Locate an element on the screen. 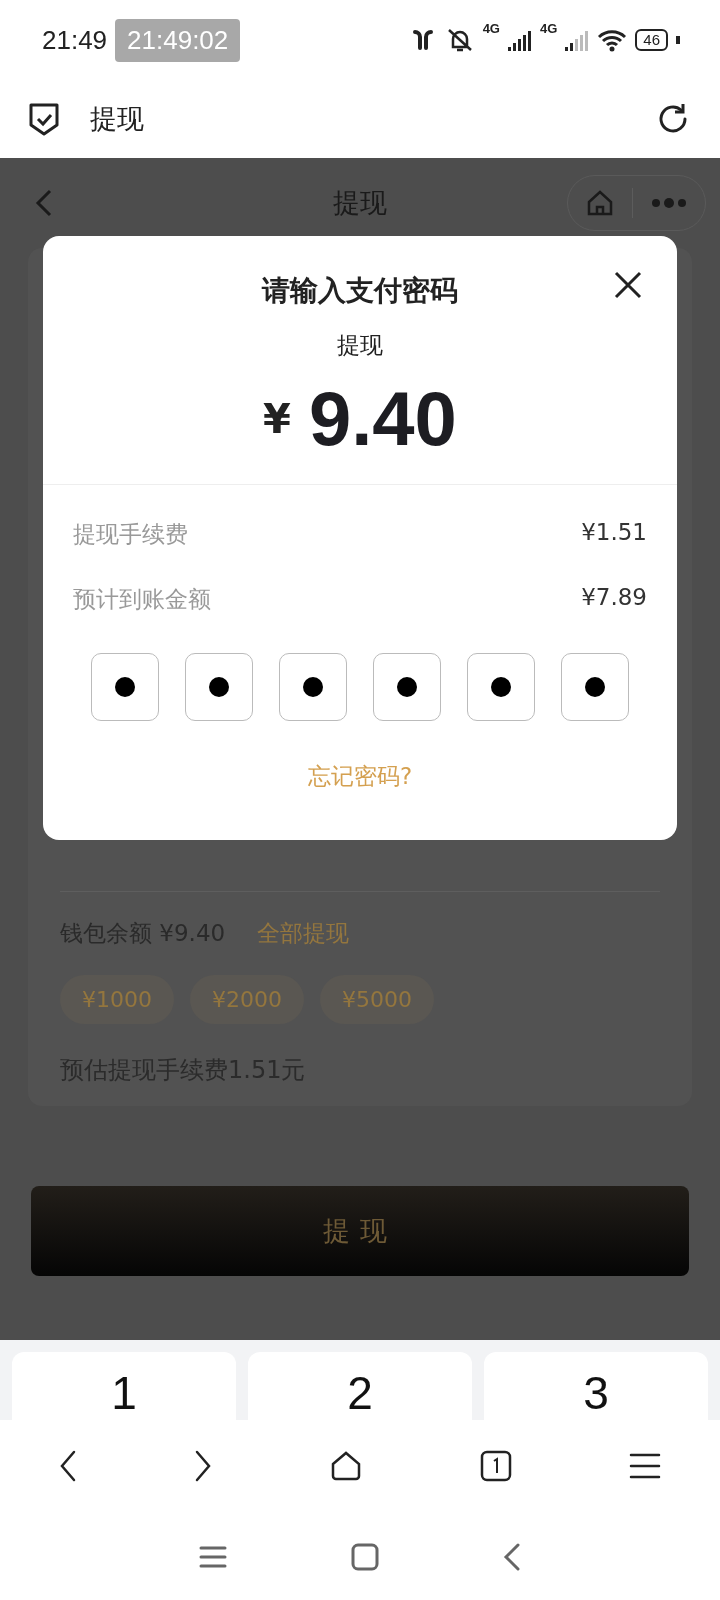  battery-tip-icon is located at coordinates (678, 40).